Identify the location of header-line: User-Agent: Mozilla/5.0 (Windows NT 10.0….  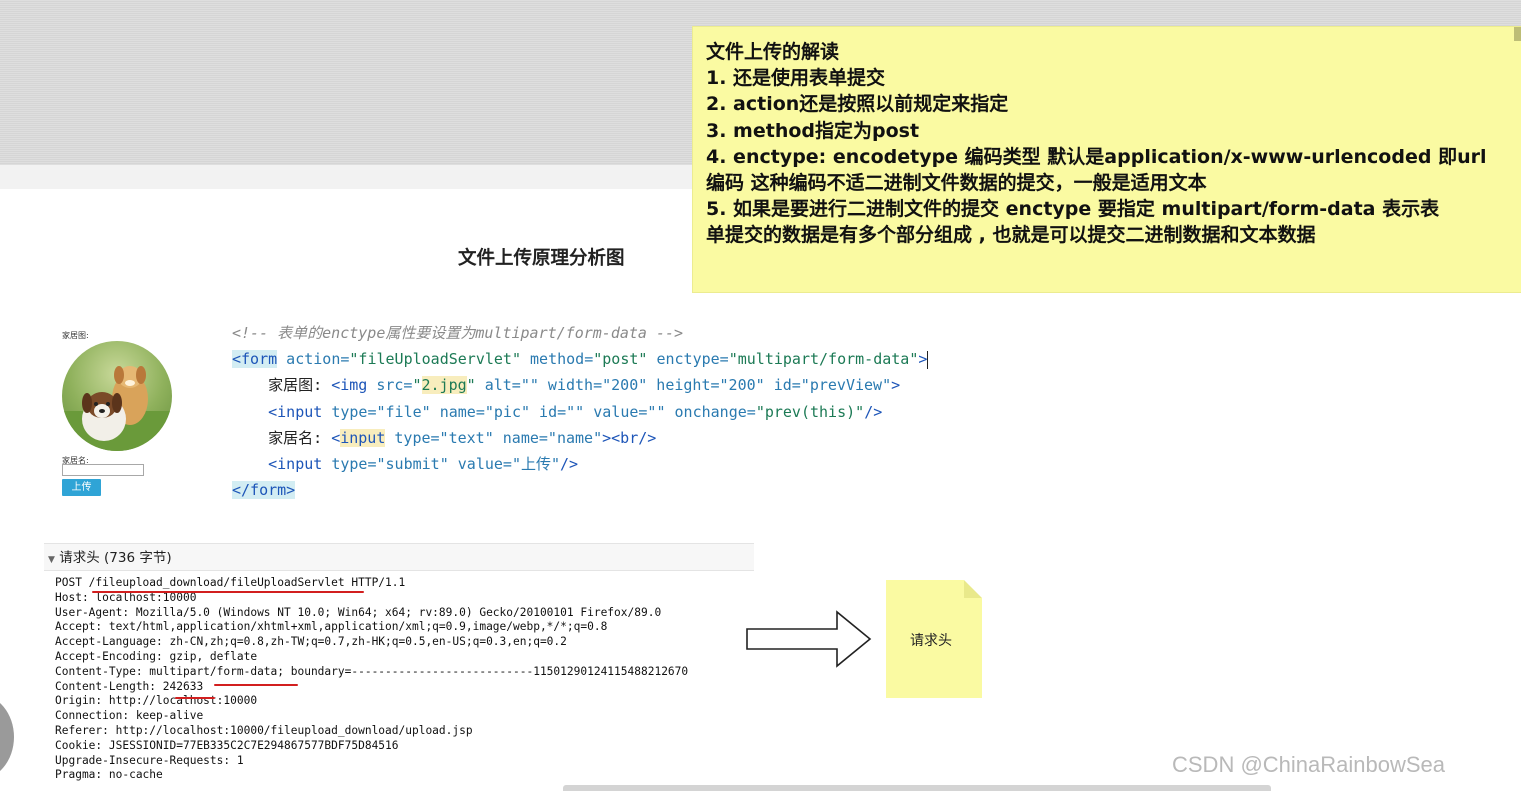
(358, 612).